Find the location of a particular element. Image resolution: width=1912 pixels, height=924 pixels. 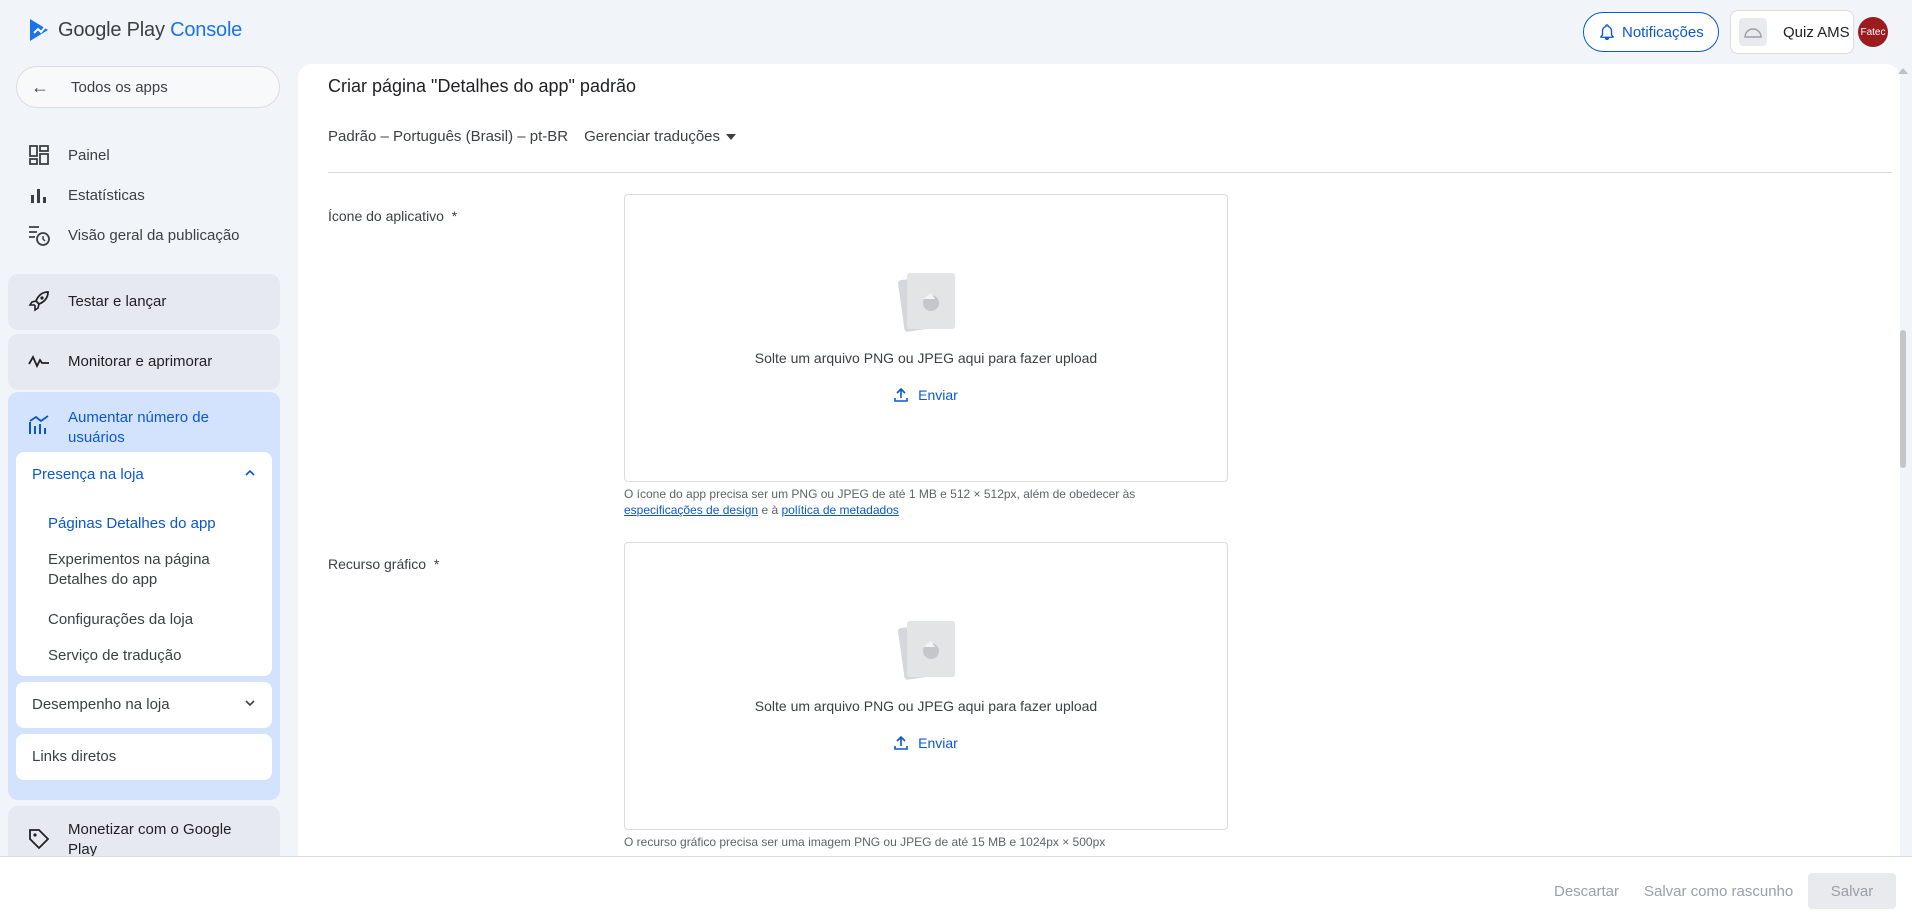

deep-links-label: Links diretos is located at coordinates (74, 756).